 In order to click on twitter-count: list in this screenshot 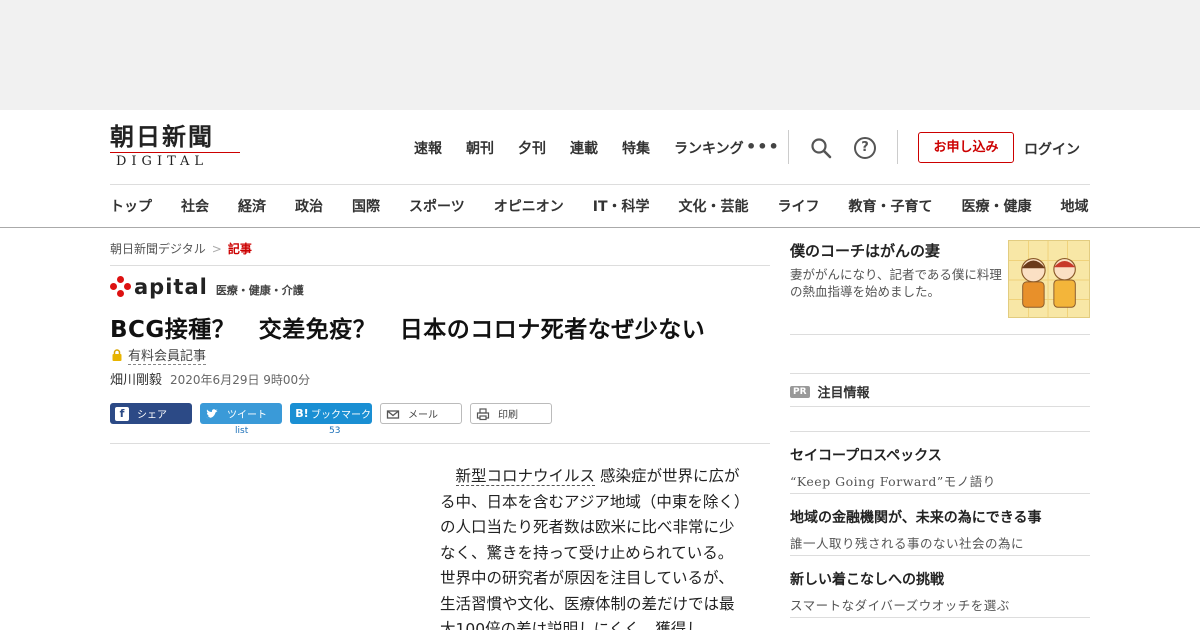, I will do `click(241, 431)`.